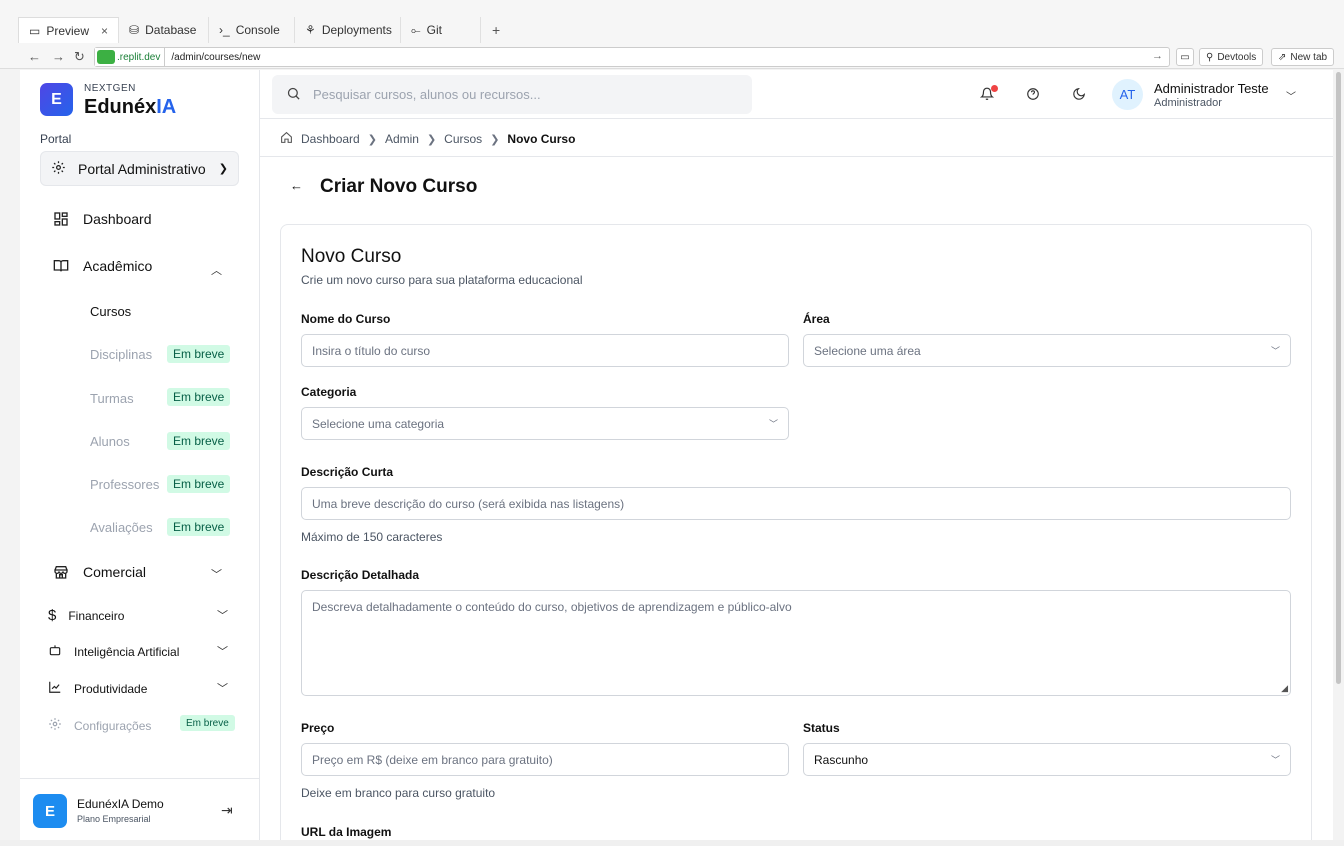  What do you see at coordinates (1188, 103) in the screenshot?
I see `user-role: Administrador` at bounding box center [1188, 103].